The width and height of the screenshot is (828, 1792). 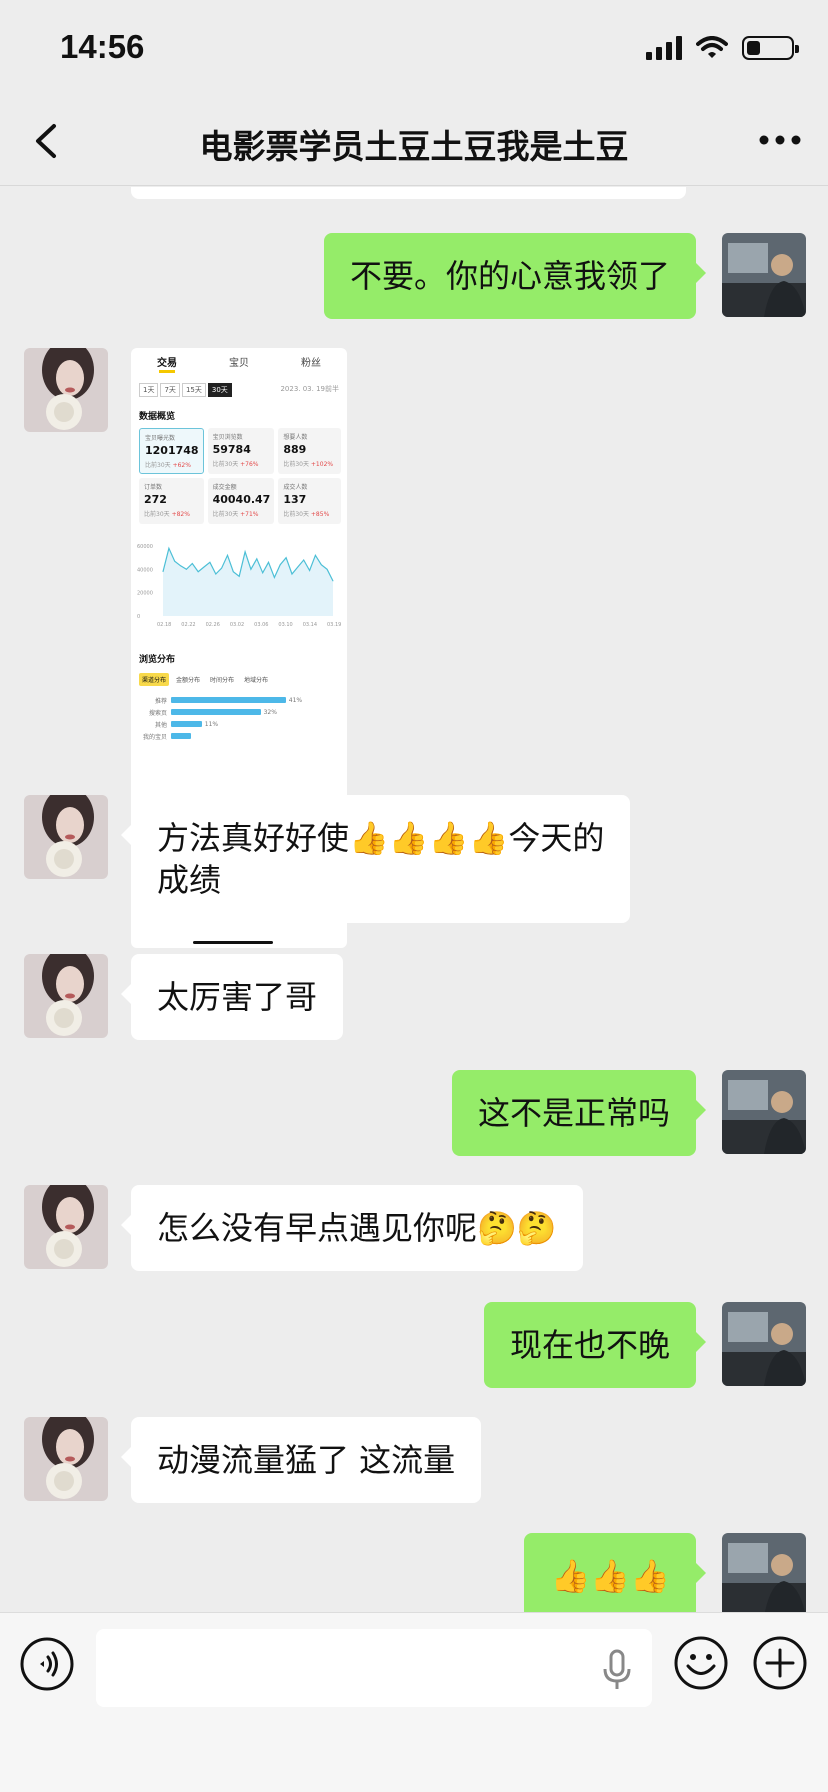 What do you see at coordinates (770, 48) in the screenshot?
I see `battery-icon` at bounding box center [770, 48].